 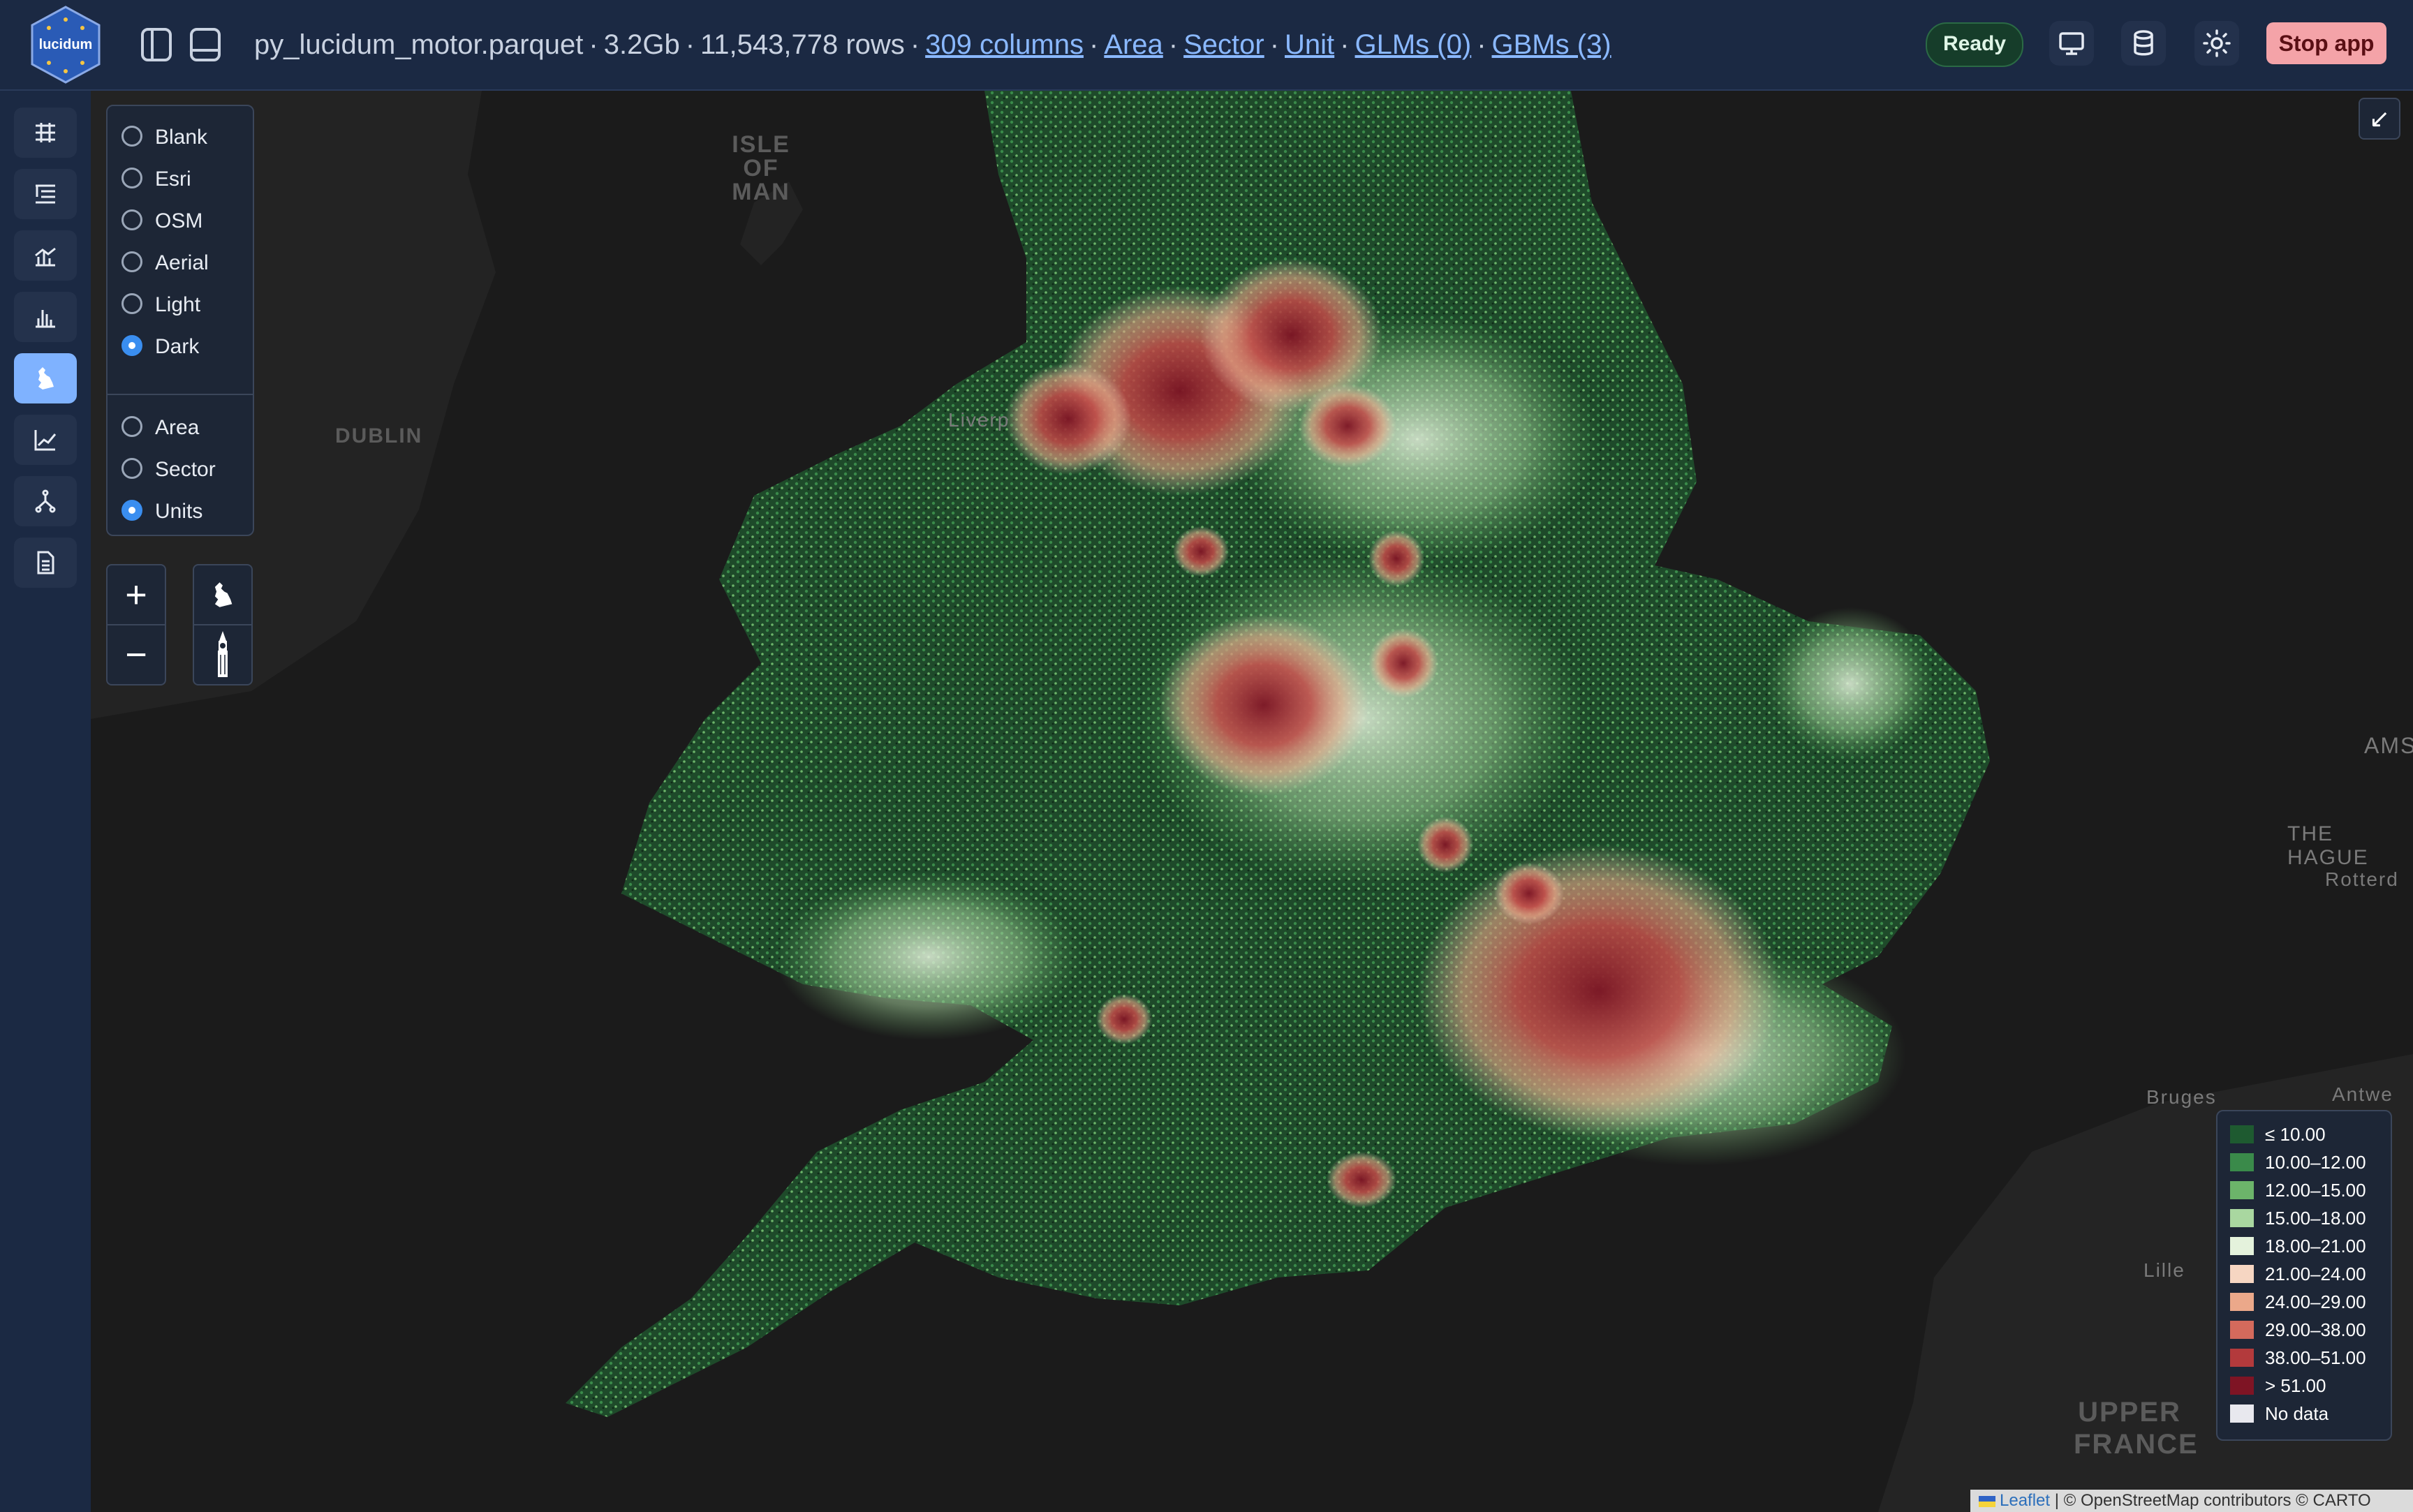 I want to click on place-label-isle: ISLE, so click(x=761, y=144).